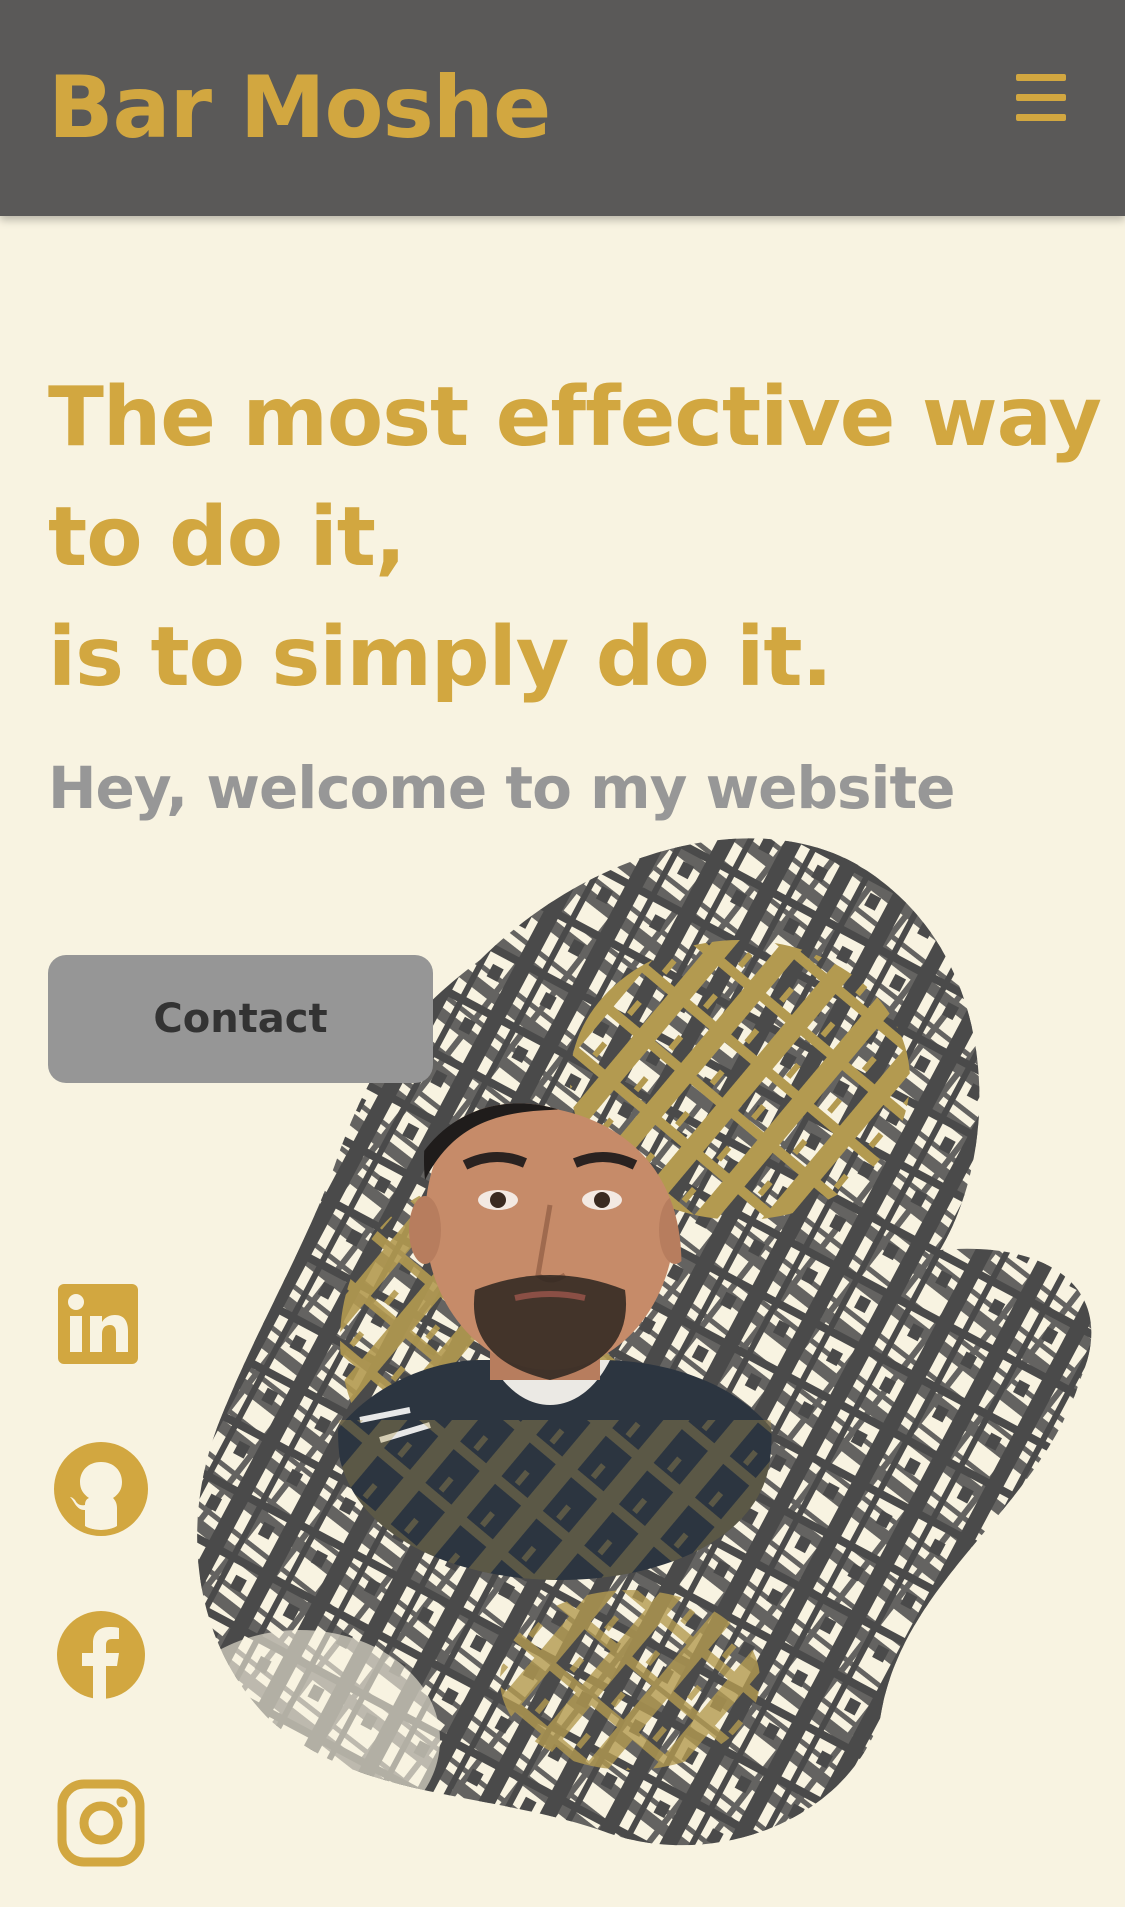 The image size is (1125, 1907). I want to click on facebook-link, so click(101, 1655).